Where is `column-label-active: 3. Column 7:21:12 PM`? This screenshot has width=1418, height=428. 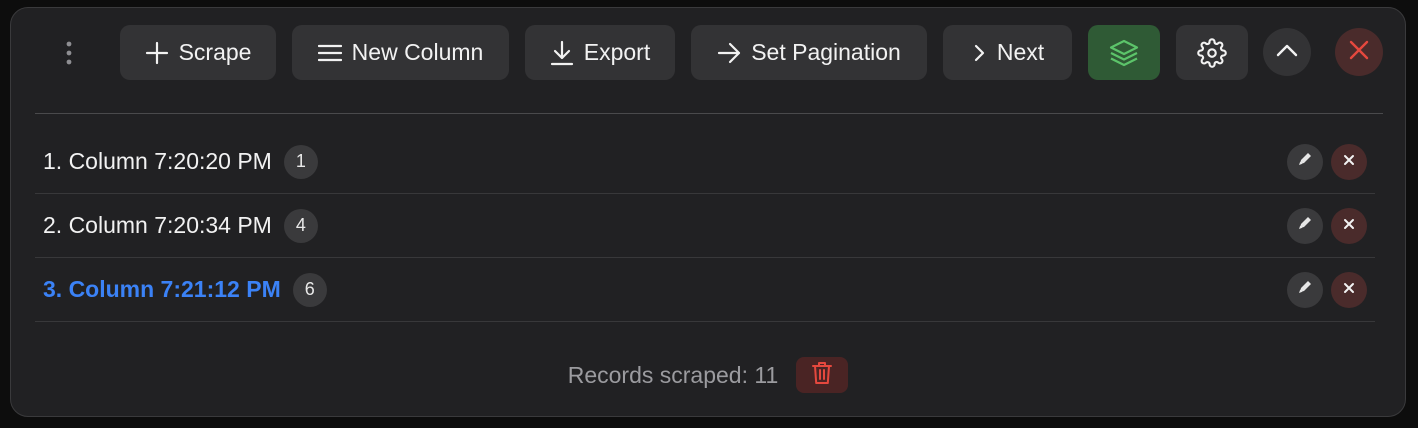 column-label-active: 3. Column 7:21:12 PM is located at coordinates (162, 289).